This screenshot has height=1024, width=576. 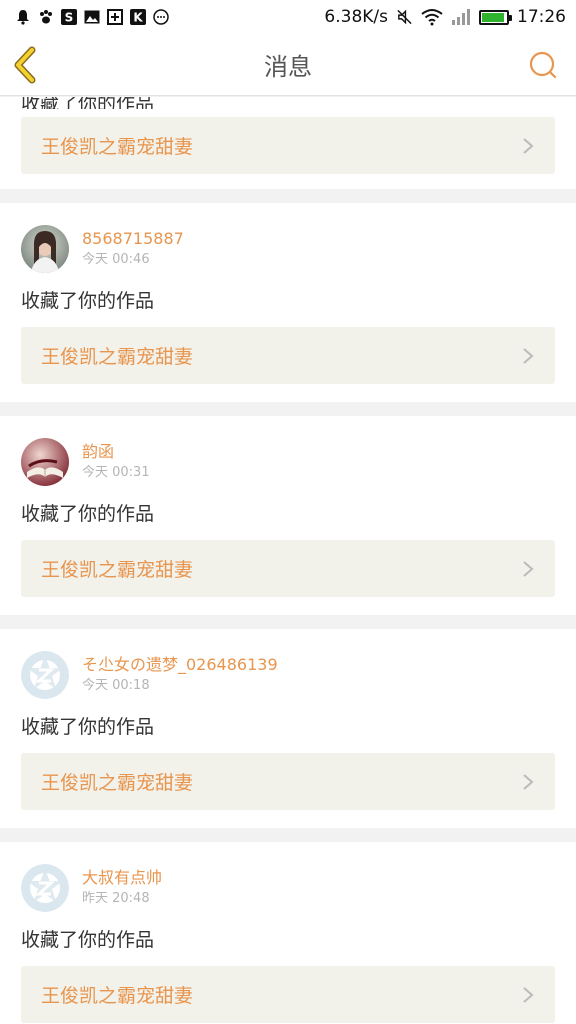 What do you see at coordinates (116, 259) in the screenshot?
I see `timestamp: 今天 00:46` at bounding box center [116, 259].